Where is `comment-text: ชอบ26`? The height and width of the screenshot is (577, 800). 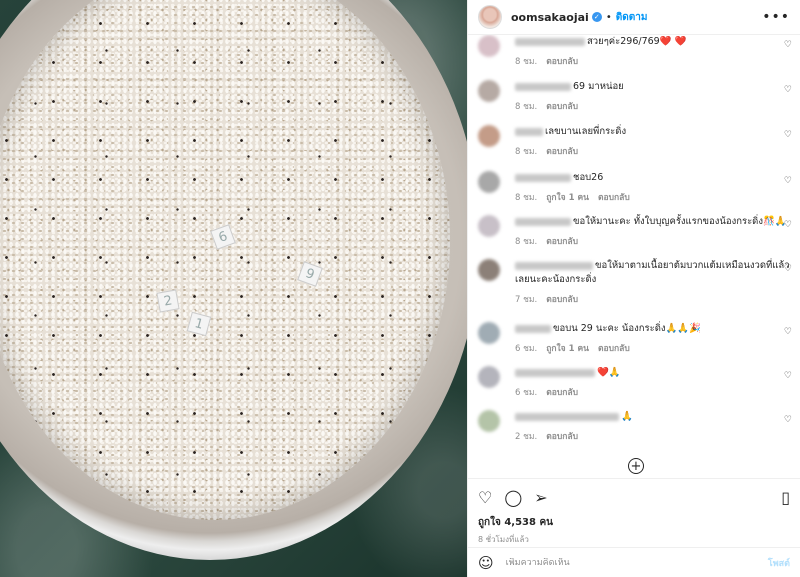 comment-text: ชอบ26 is located at coordinates (588, 177).